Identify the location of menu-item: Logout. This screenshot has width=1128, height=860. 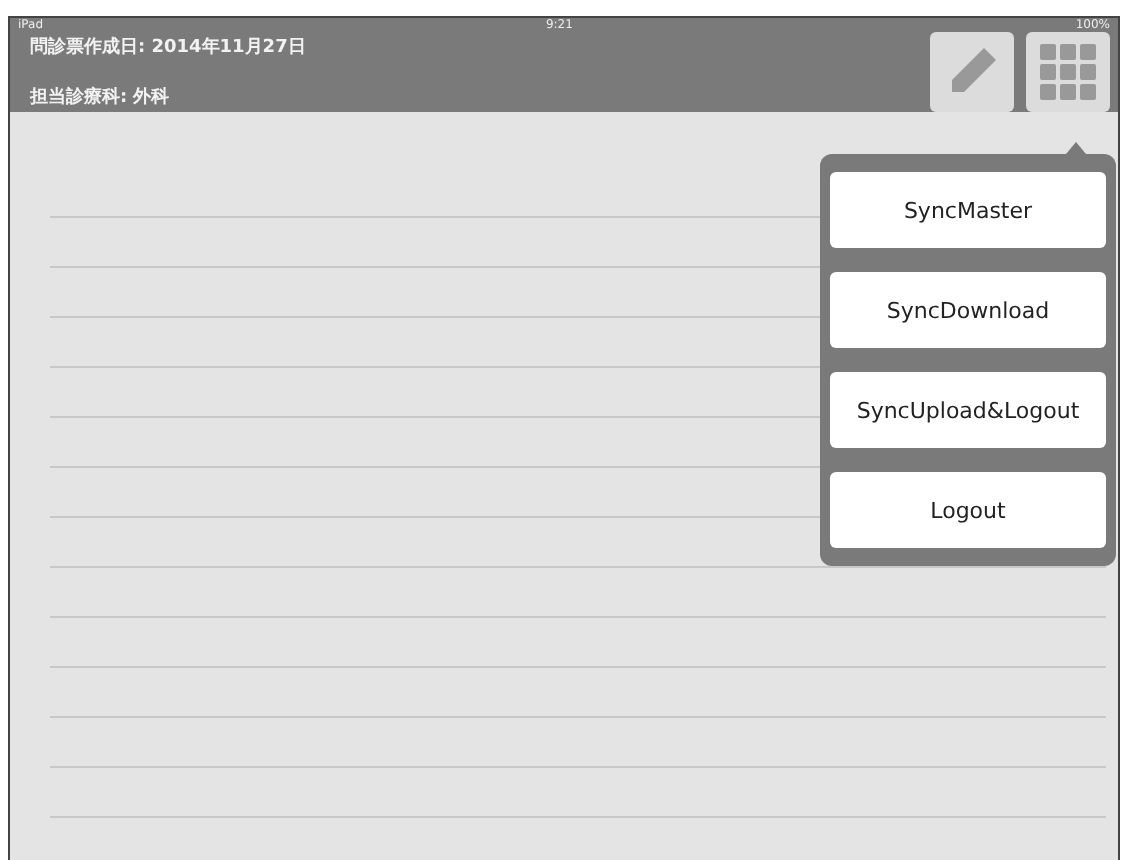
(968, 510).